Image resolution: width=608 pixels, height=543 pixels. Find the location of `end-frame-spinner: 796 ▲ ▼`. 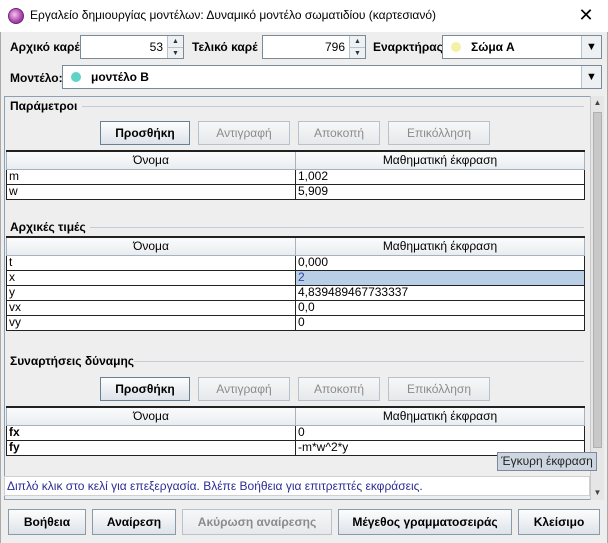

end-frame-spinner: 796 ▲ ▼ is located at coordinates (314, 47).